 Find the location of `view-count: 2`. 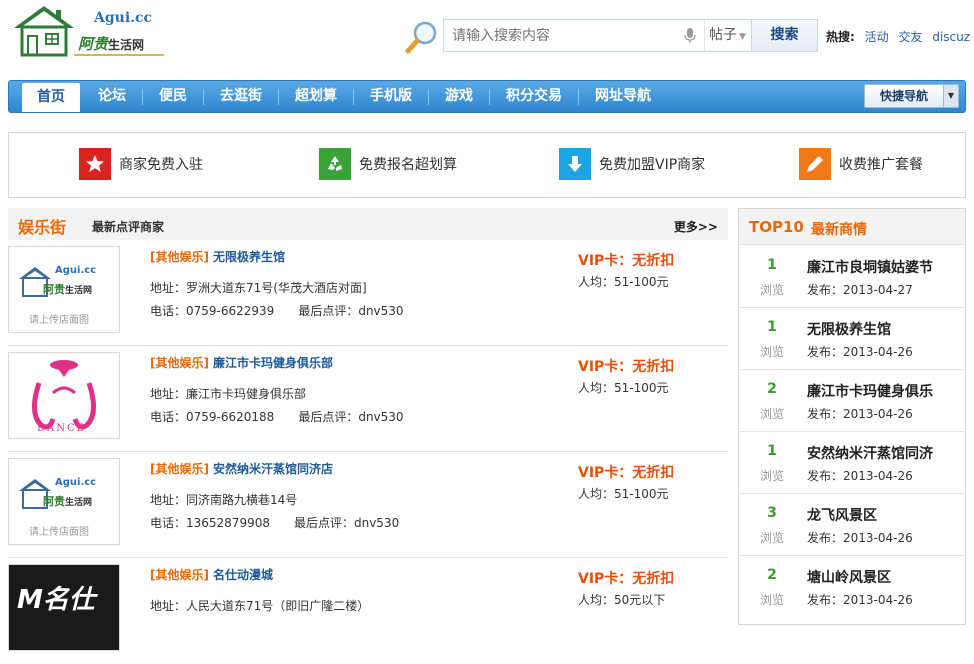

view-count: 2 is located at coordinates (772, 575).